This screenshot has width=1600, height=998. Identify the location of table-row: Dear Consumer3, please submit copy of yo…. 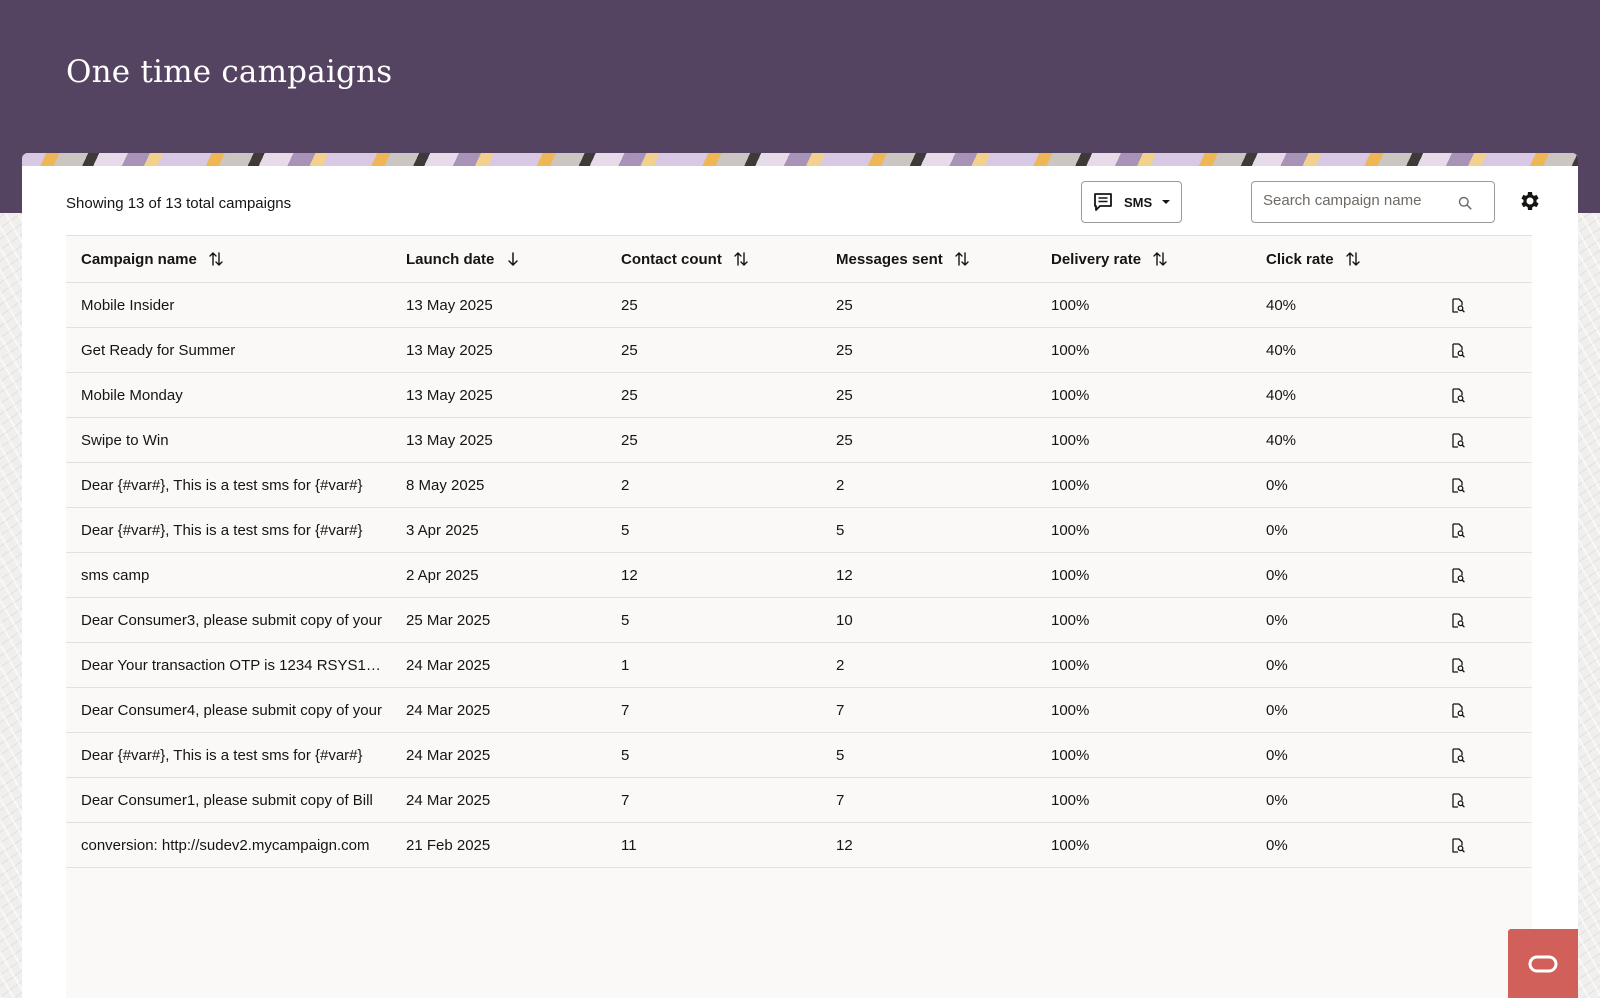
(799, 620).